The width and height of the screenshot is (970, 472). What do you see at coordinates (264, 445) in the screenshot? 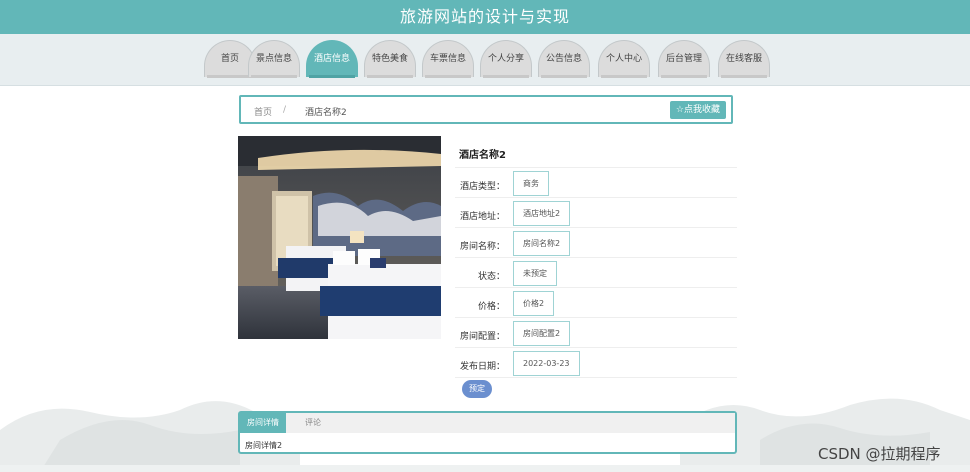
I see `room-detail-content: 房间详情2` at bounding box center [264, 445].